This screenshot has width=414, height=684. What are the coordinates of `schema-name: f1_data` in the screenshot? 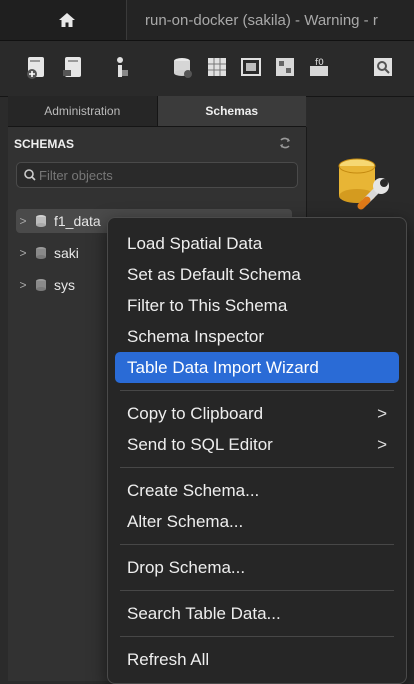 It's located at (77, 221).